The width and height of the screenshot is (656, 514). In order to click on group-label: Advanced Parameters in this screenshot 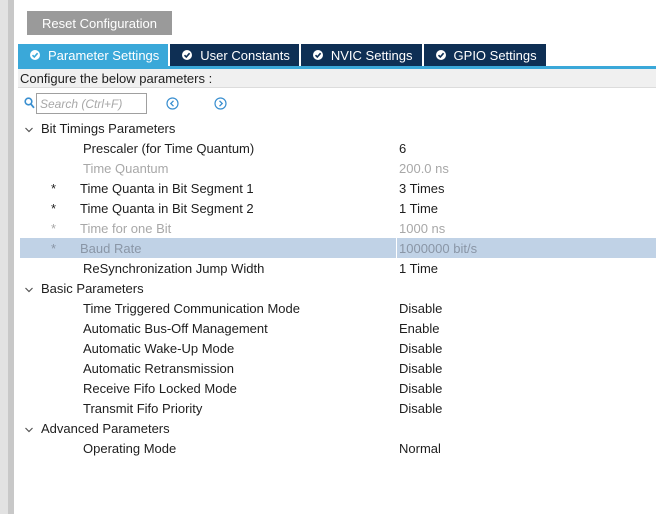, I will do `click(105, 428)`.